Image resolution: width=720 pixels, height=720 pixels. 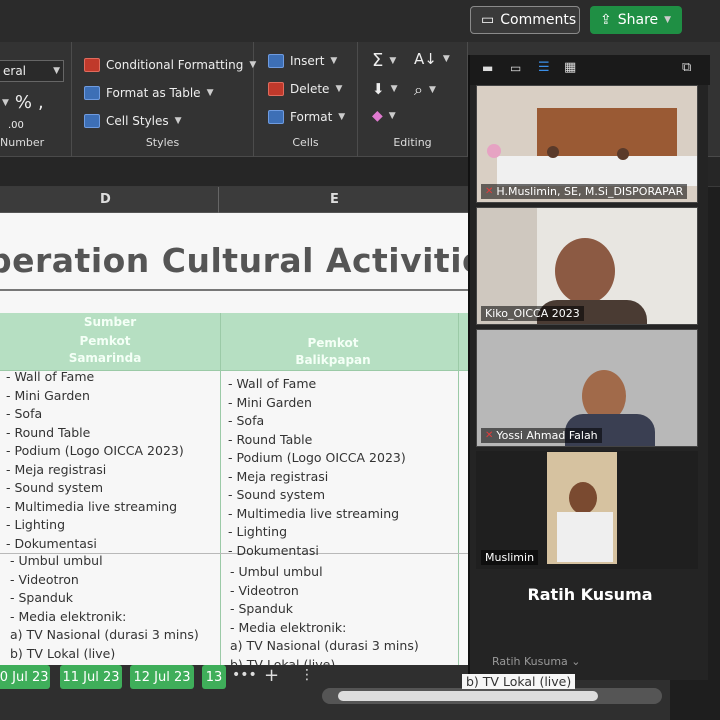 I want to click on cell-line: - Sound system, so click(x=277, y=494).